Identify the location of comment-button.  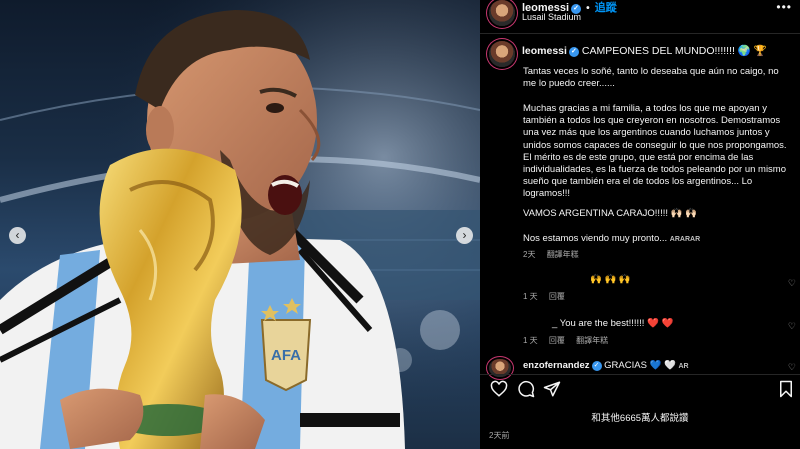
(526, 391).